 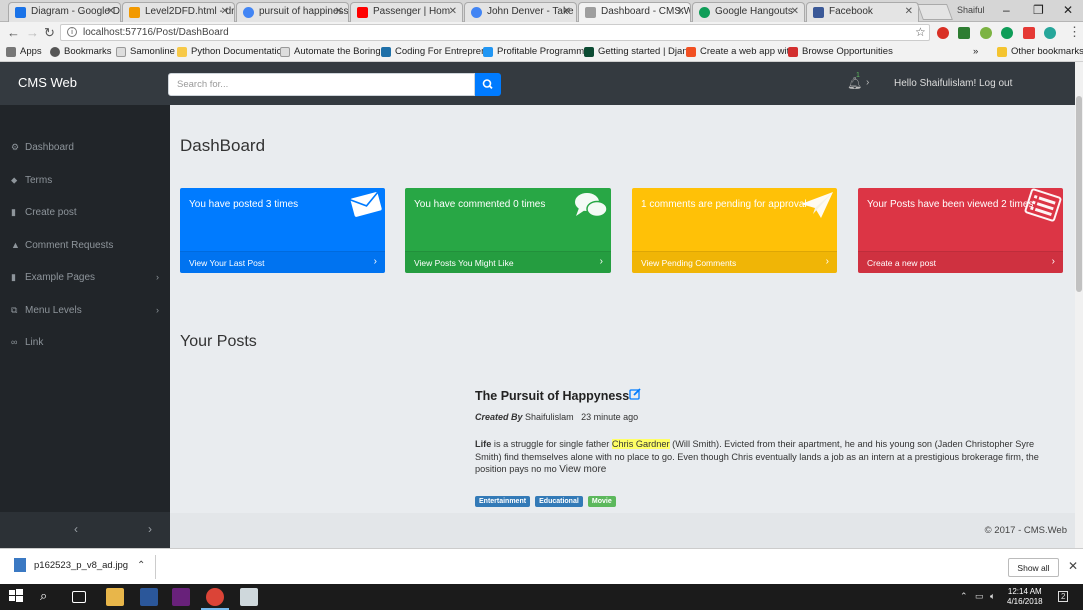 What do you see at coordinates (1025, 597) in the screenshot?
I see `system-clock: 12:14 AM 4/16/2018` at bounding box center [1025, 597].